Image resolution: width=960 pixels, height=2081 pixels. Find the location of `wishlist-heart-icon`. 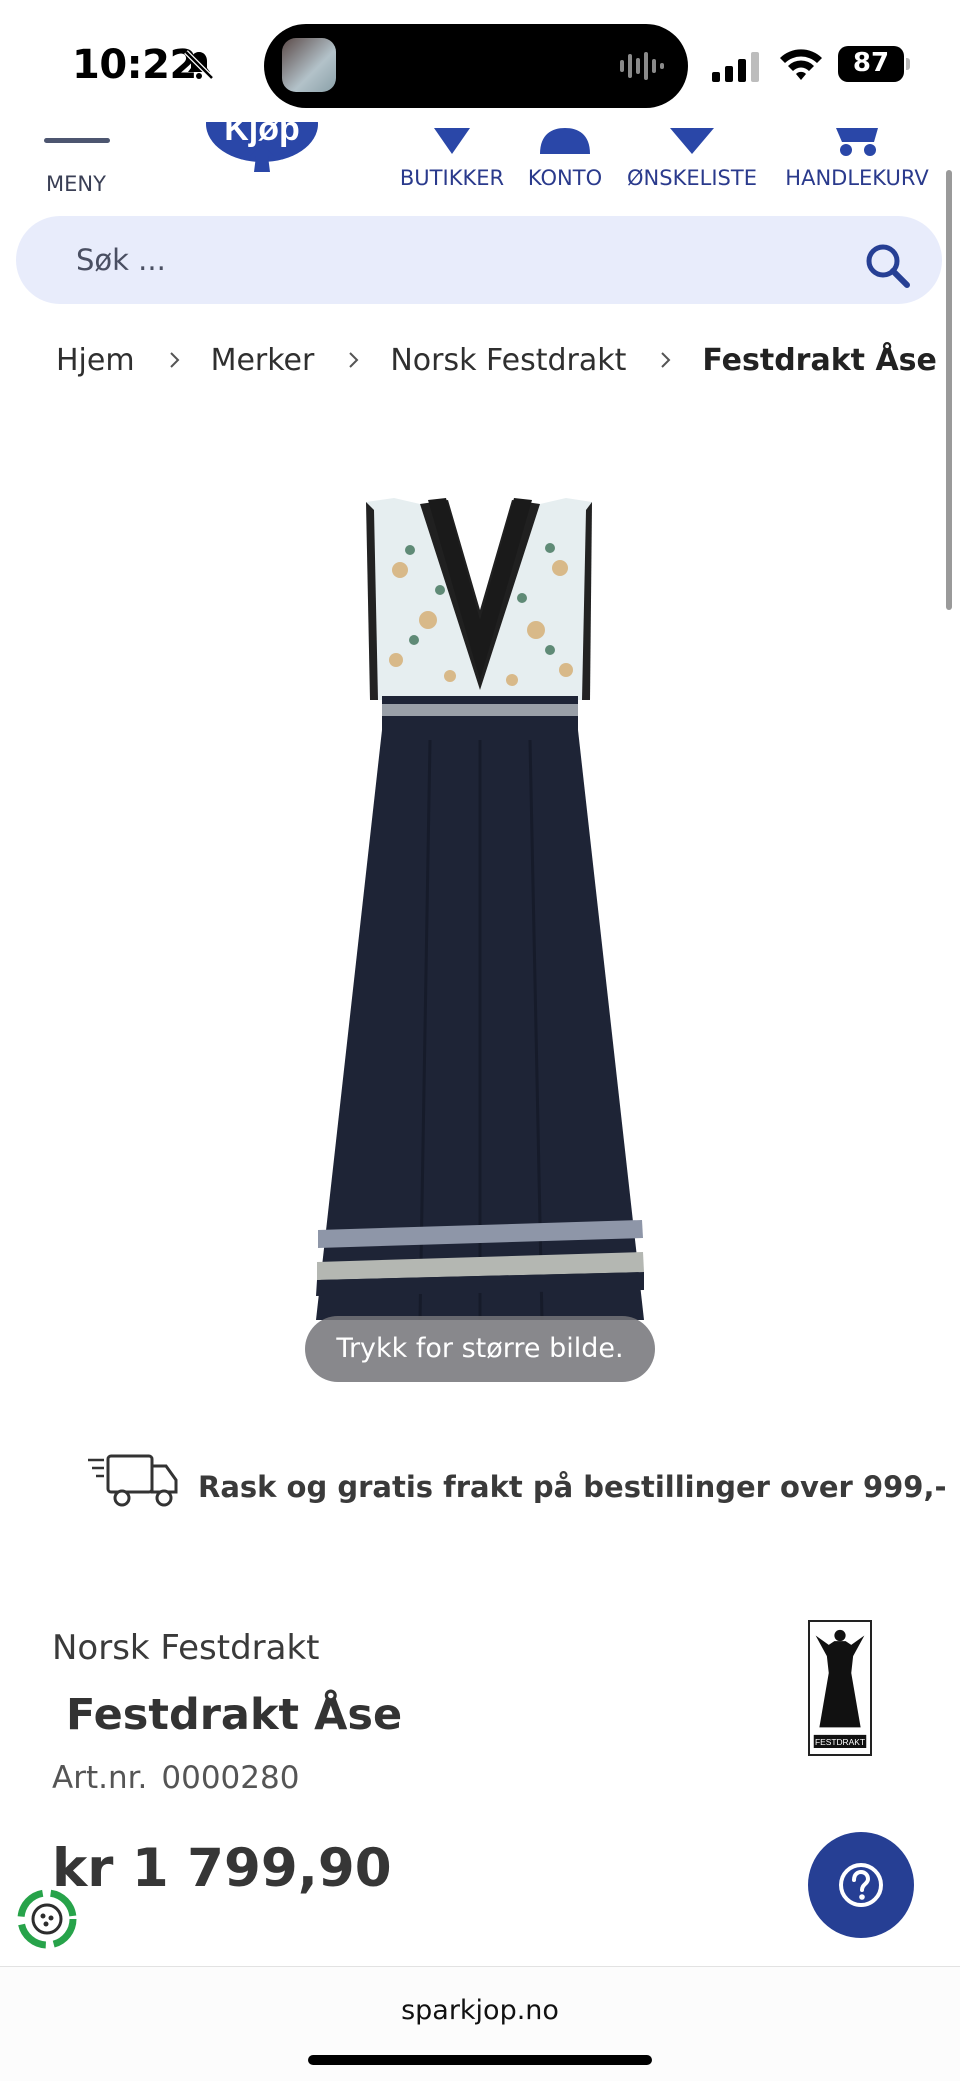

wishlist-heart-icon is located at coordinates (692, 141).